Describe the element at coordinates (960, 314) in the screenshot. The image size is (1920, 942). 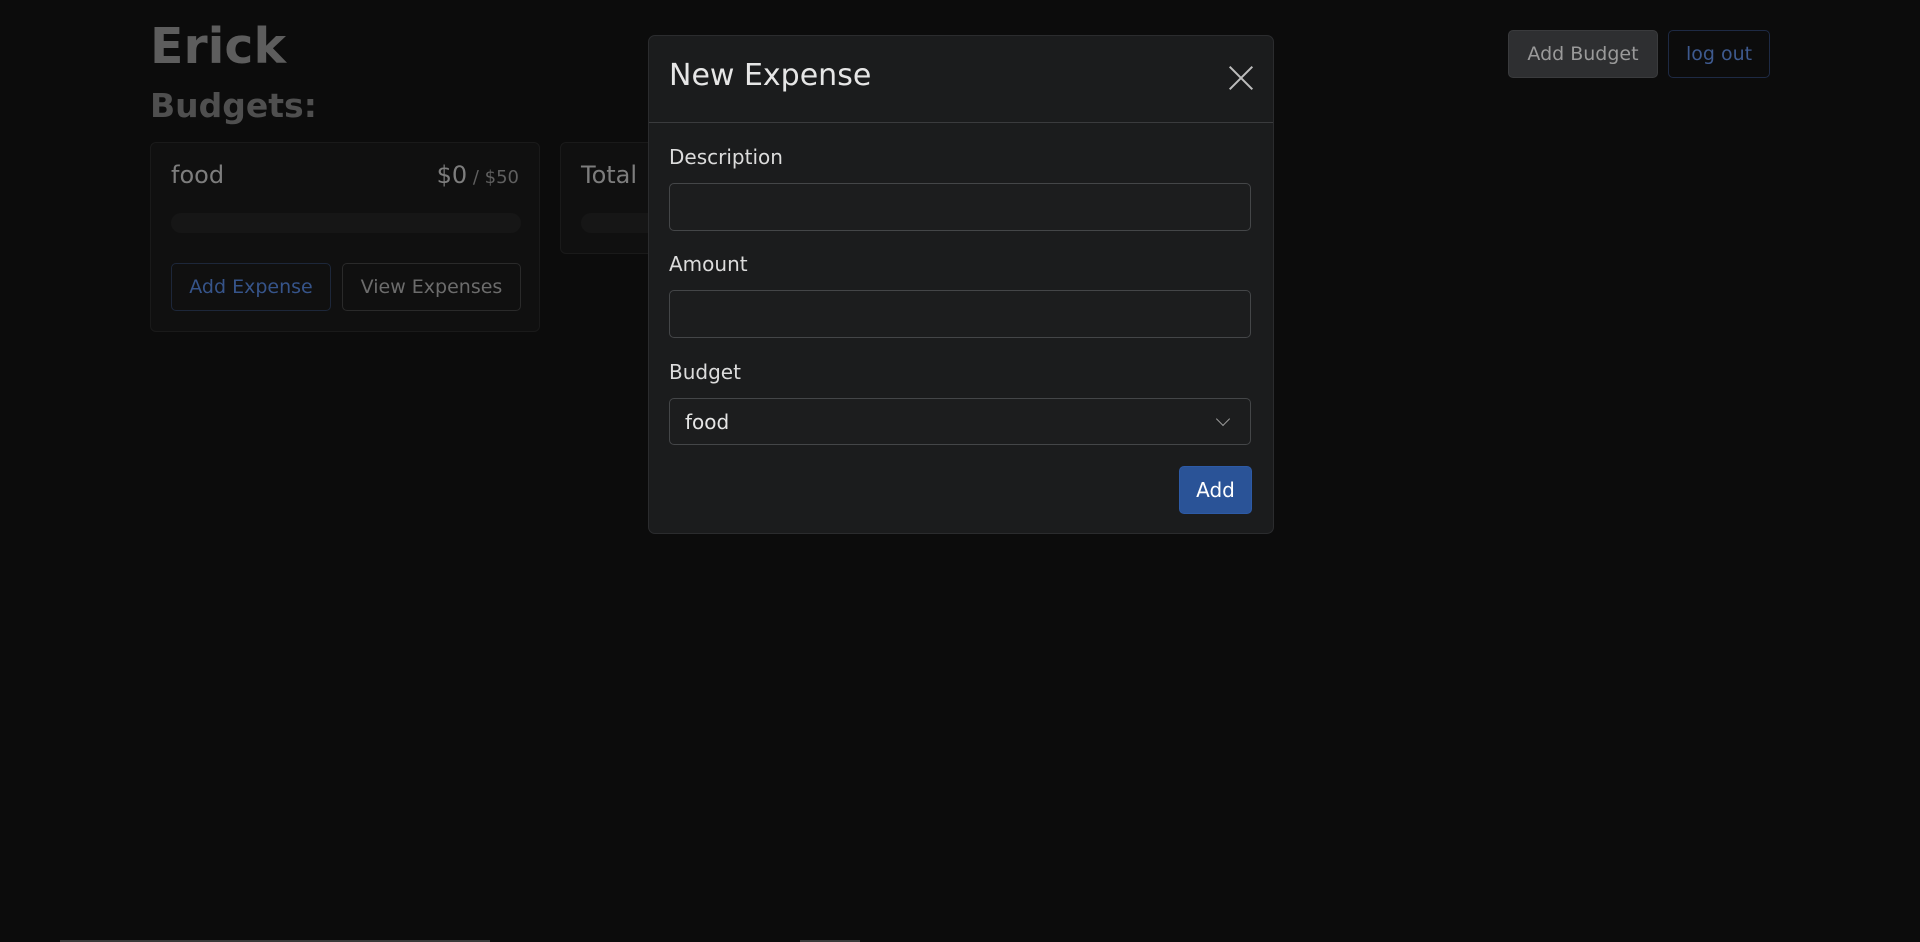
I see `amount-input` at that location.